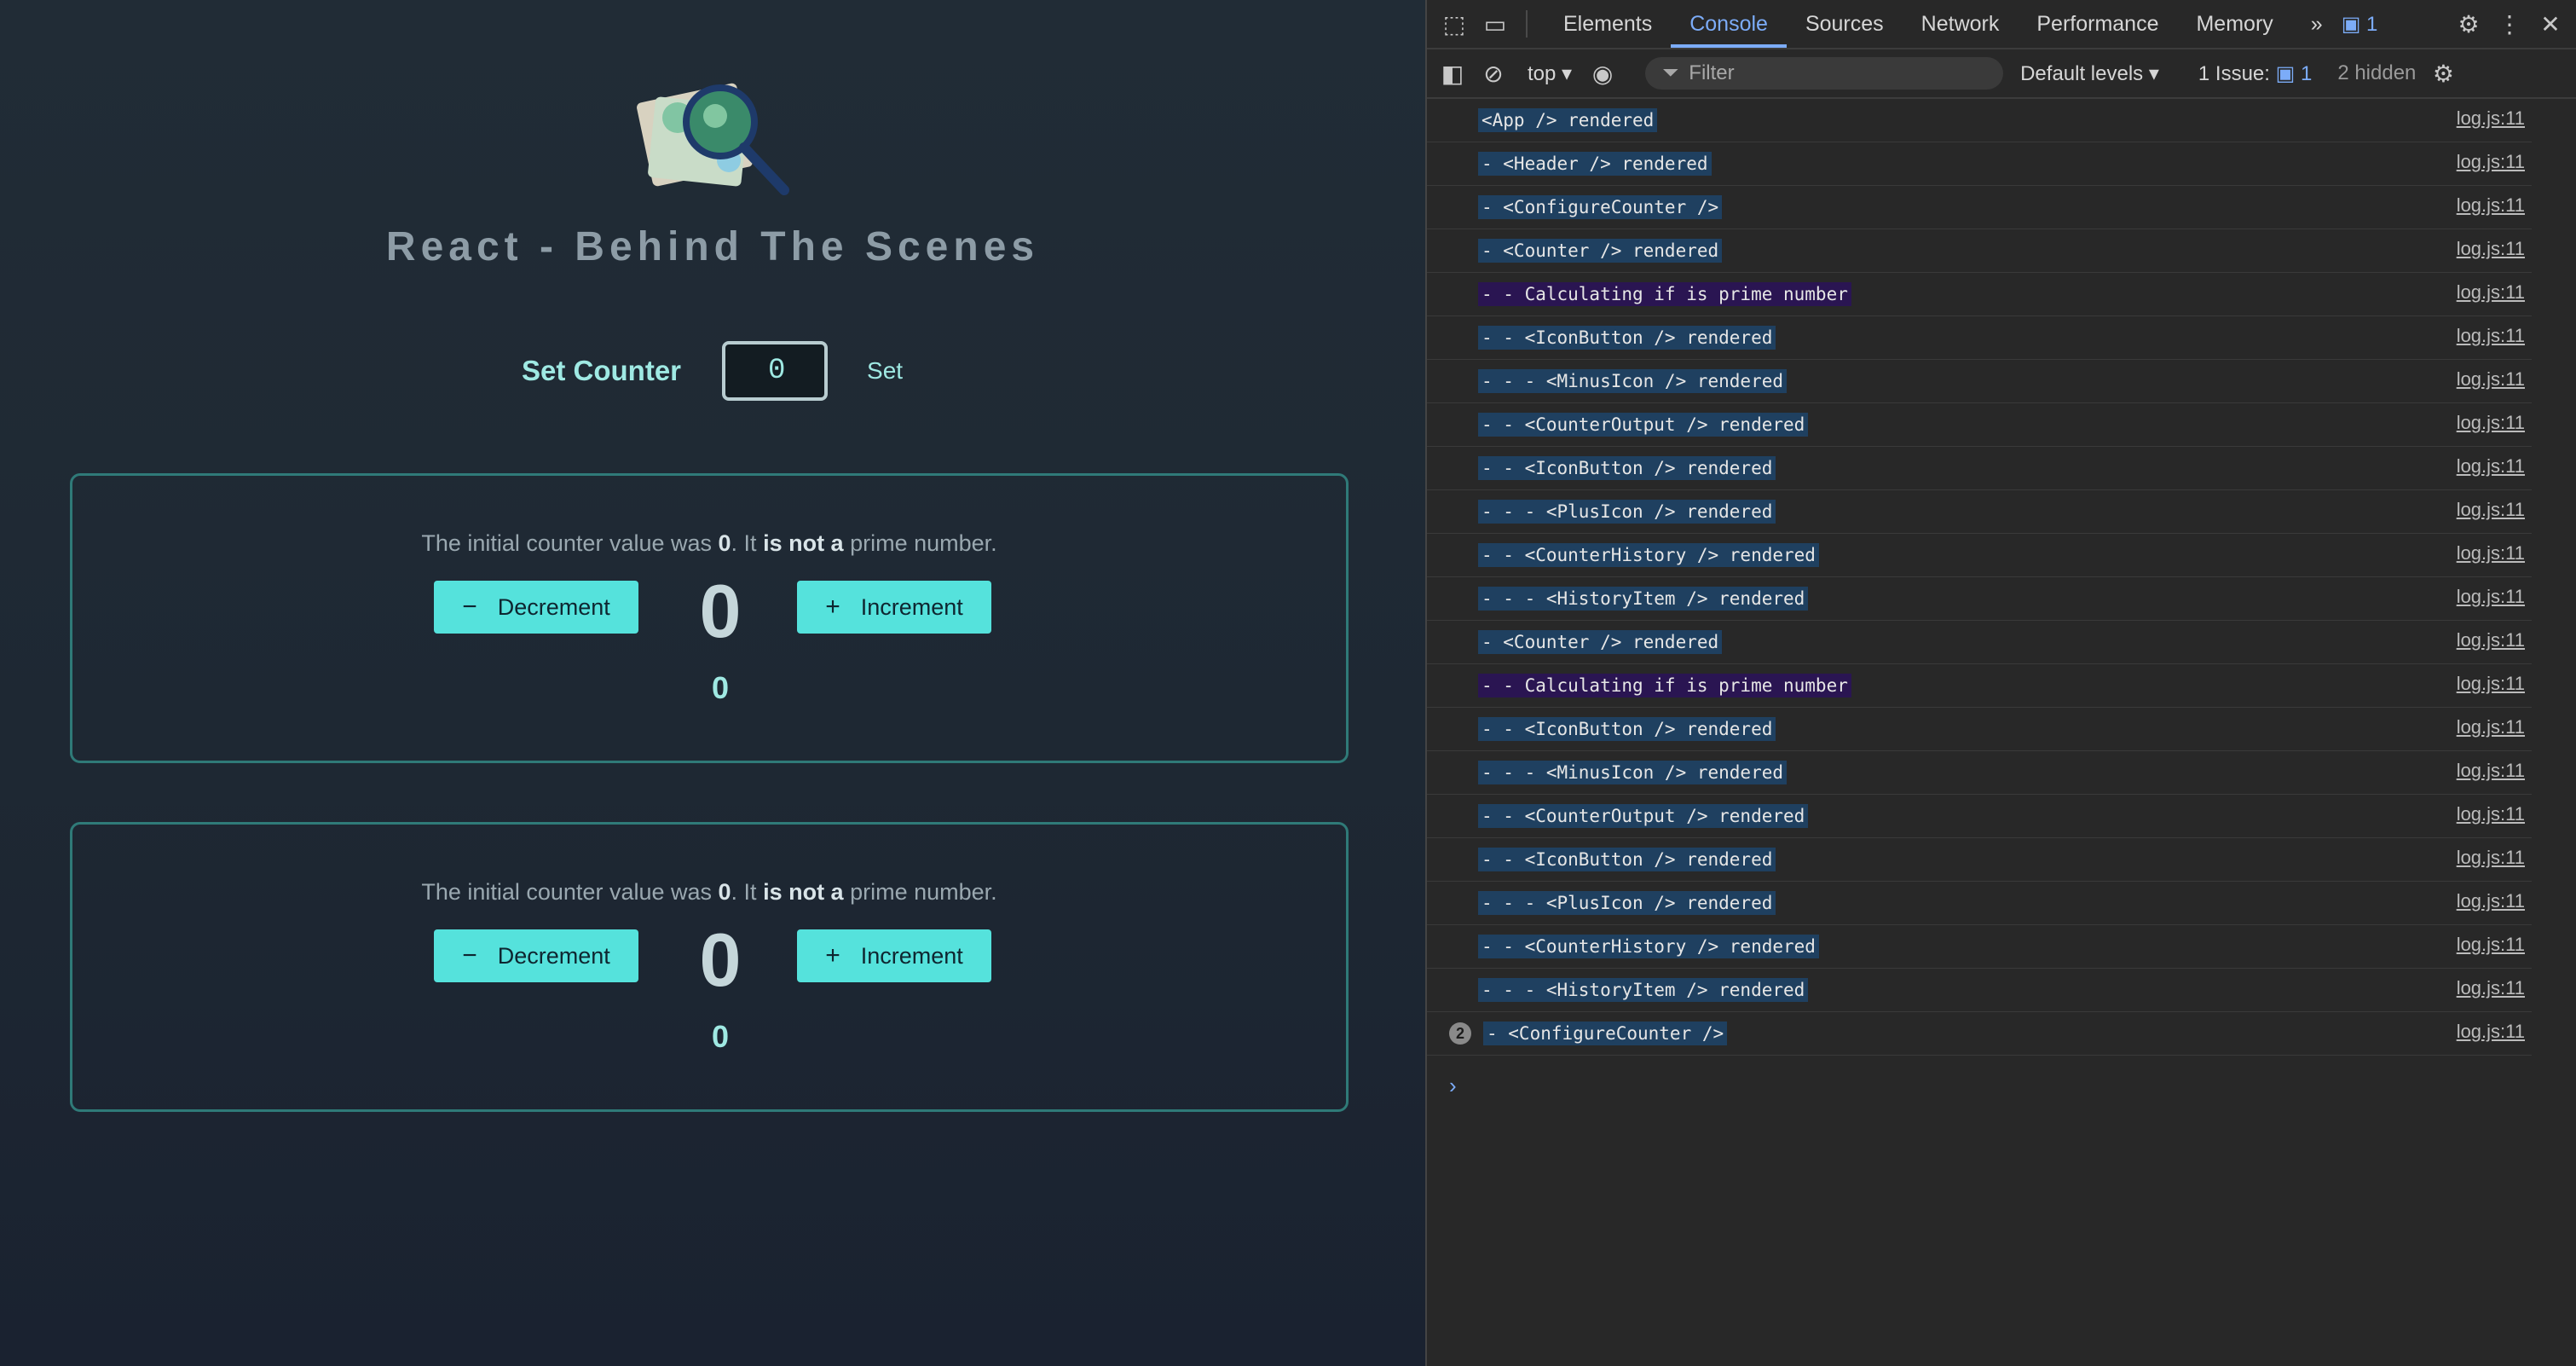 The height and width of the screenshot is (1366, 2576). What do you see at coordinates (1454, 24) in the screenshot?
I see `inspect-element-icon: ⬚` at bounding box center [1454, 24].